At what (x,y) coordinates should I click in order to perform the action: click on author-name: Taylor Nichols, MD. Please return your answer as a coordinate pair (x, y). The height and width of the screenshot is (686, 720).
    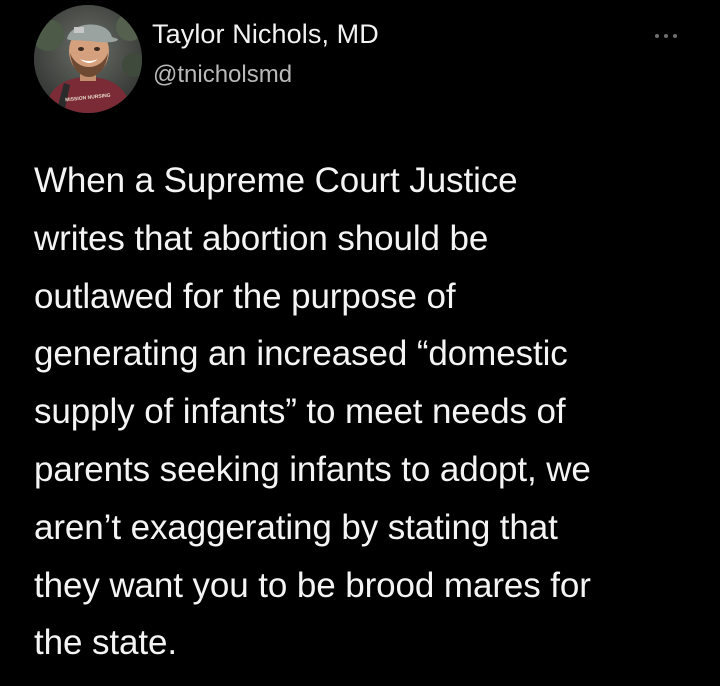
    Looking at the image, I should click on (265, 34).